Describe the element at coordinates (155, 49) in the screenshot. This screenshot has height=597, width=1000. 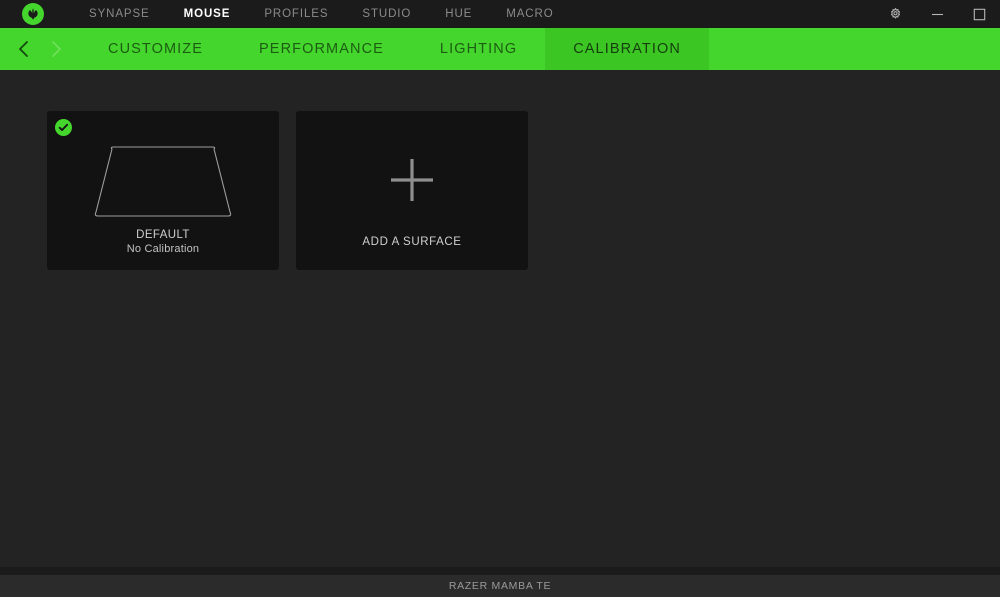
I see `tab-customize: CUSTOMIZE` at that location.